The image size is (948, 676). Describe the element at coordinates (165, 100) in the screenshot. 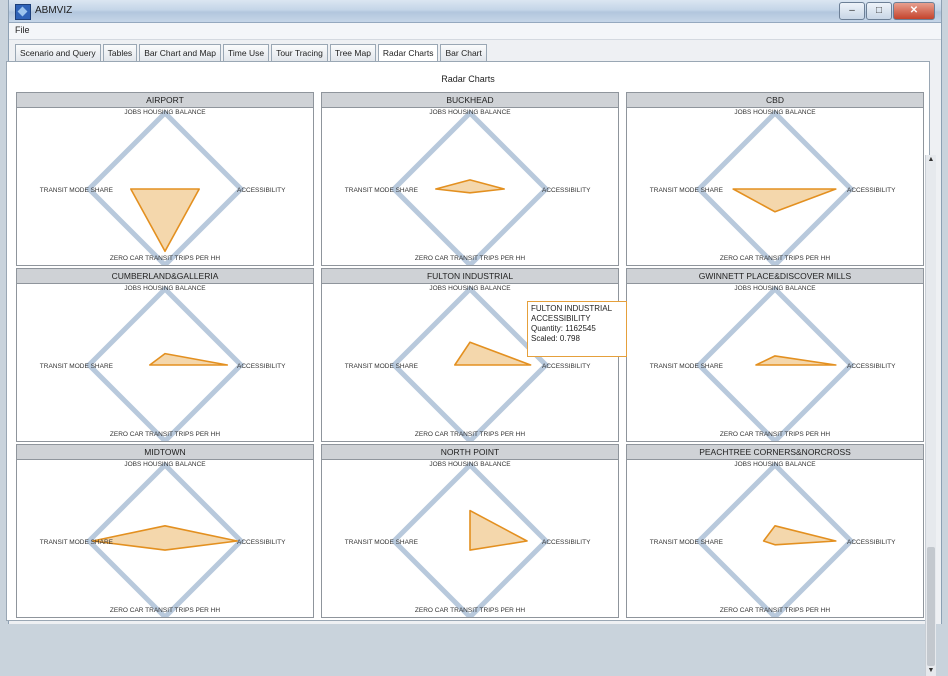

I see `chart-title: AIRPORT` at that location.